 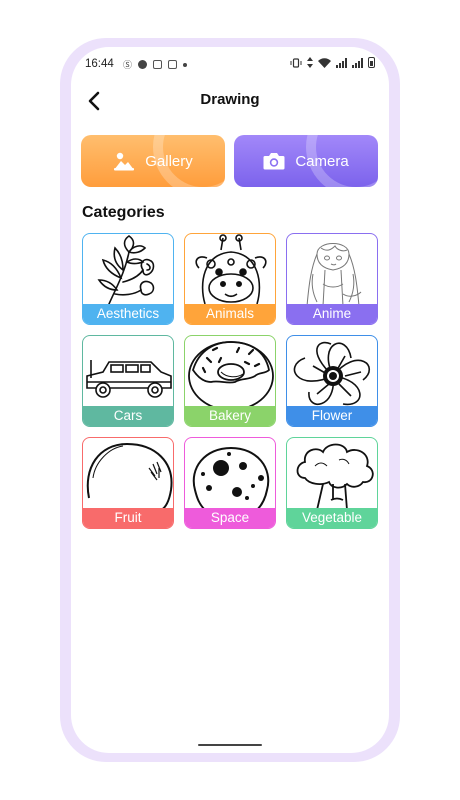 What do you see at coordinates (332, 314) in the screenshot?
I see `category-label: Anime` at bounding box center [332, 314].